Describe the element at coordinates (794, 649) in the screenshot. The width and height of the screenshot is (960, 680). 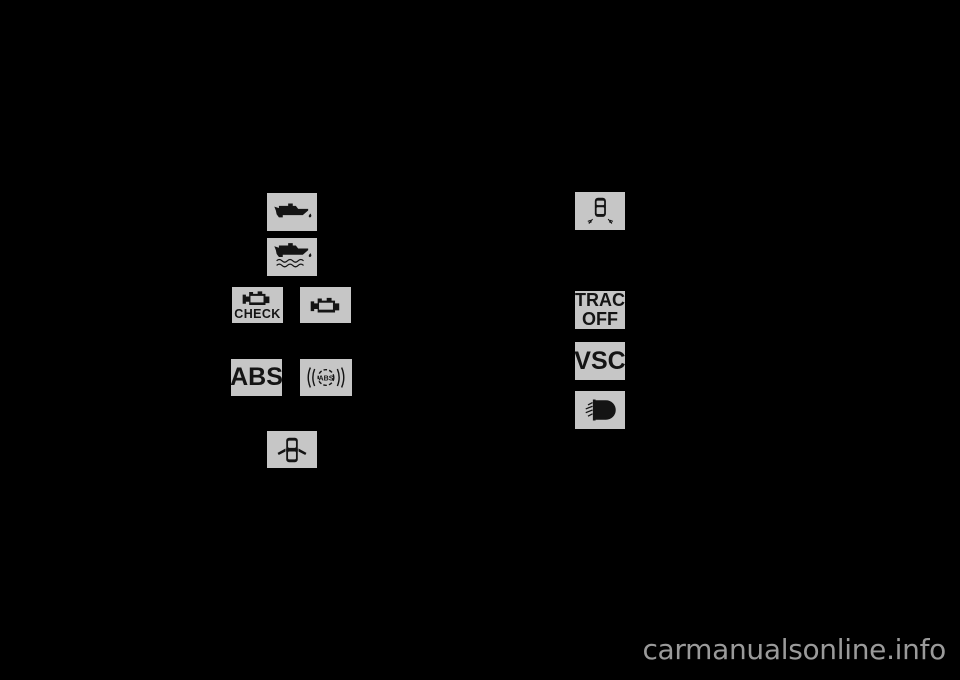
I see `watermark: carmanualsonline.info` at that location.